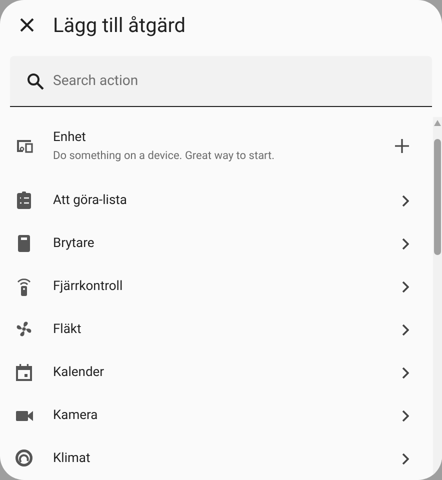 The image size is (442, 480). Describe the element at coordinates (67, 329) in the screenshot. I see `item-label: Fläkt` at that location.